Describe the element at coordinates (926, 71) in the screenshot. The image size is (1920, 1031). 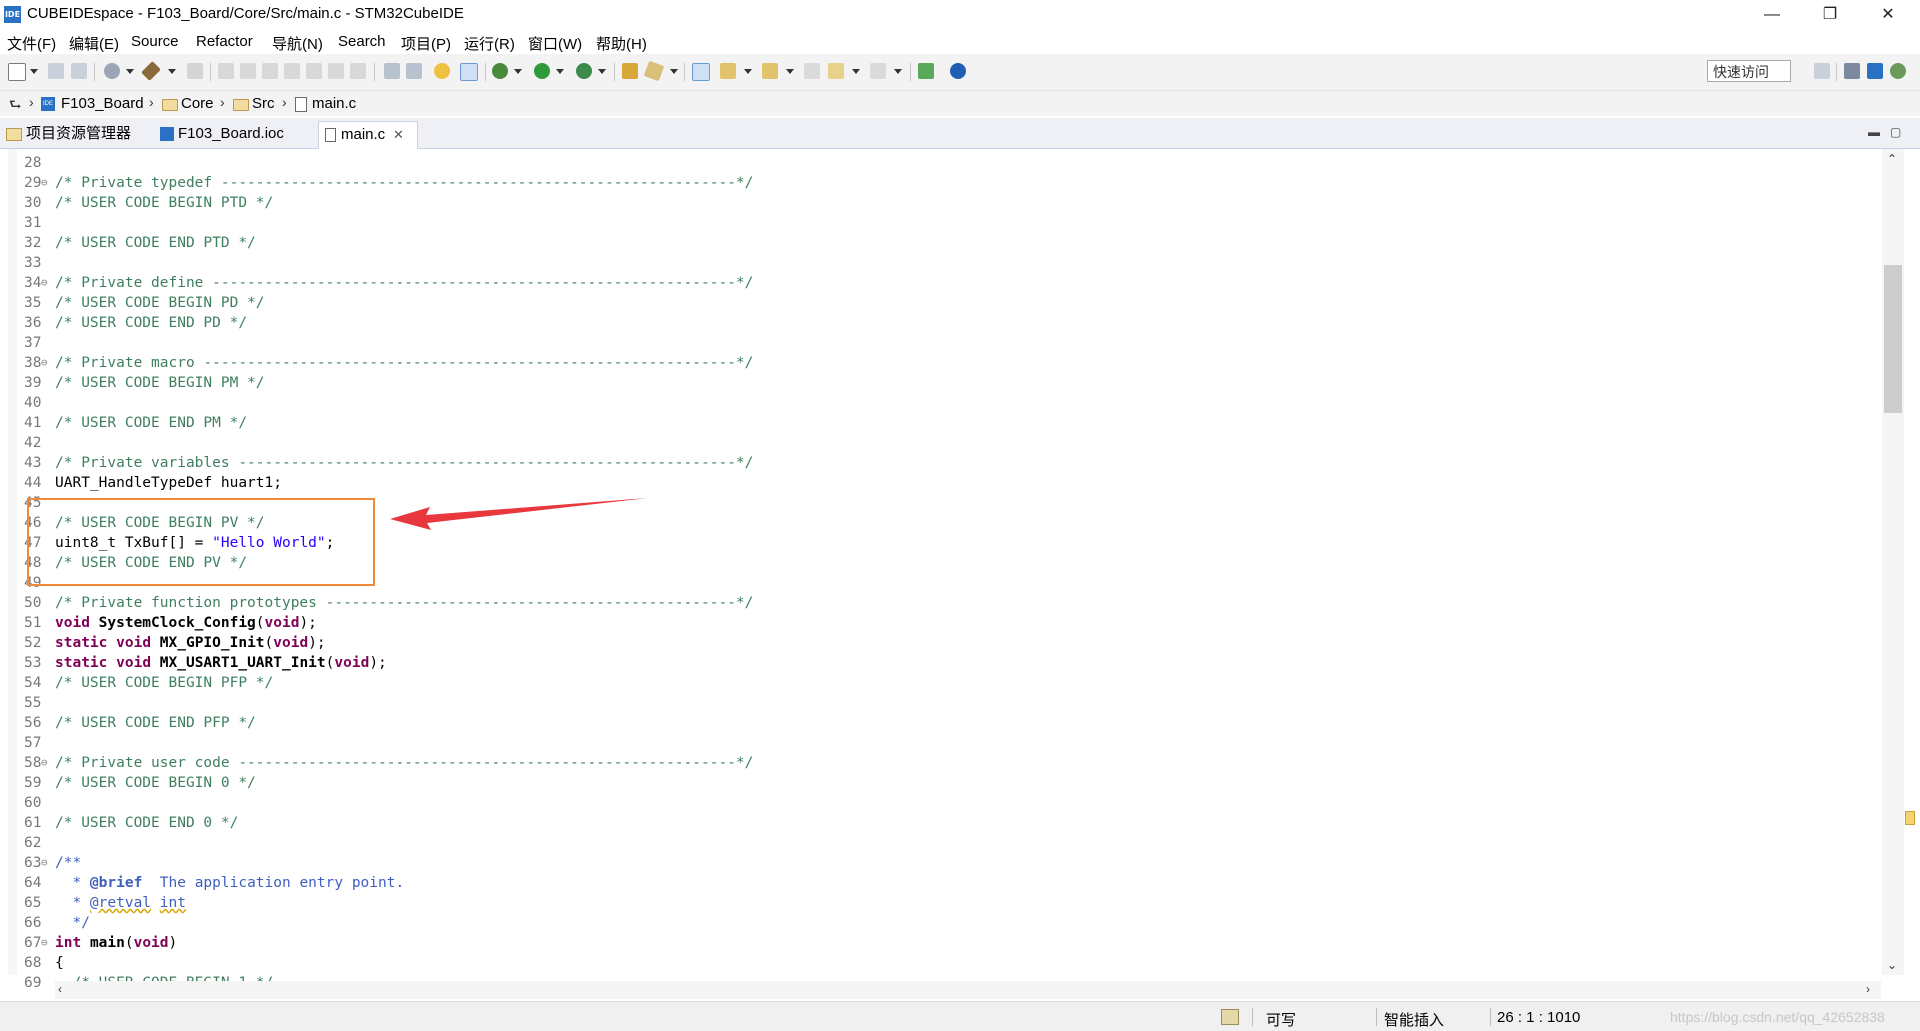
I see `pin-editor-icon` at that location.